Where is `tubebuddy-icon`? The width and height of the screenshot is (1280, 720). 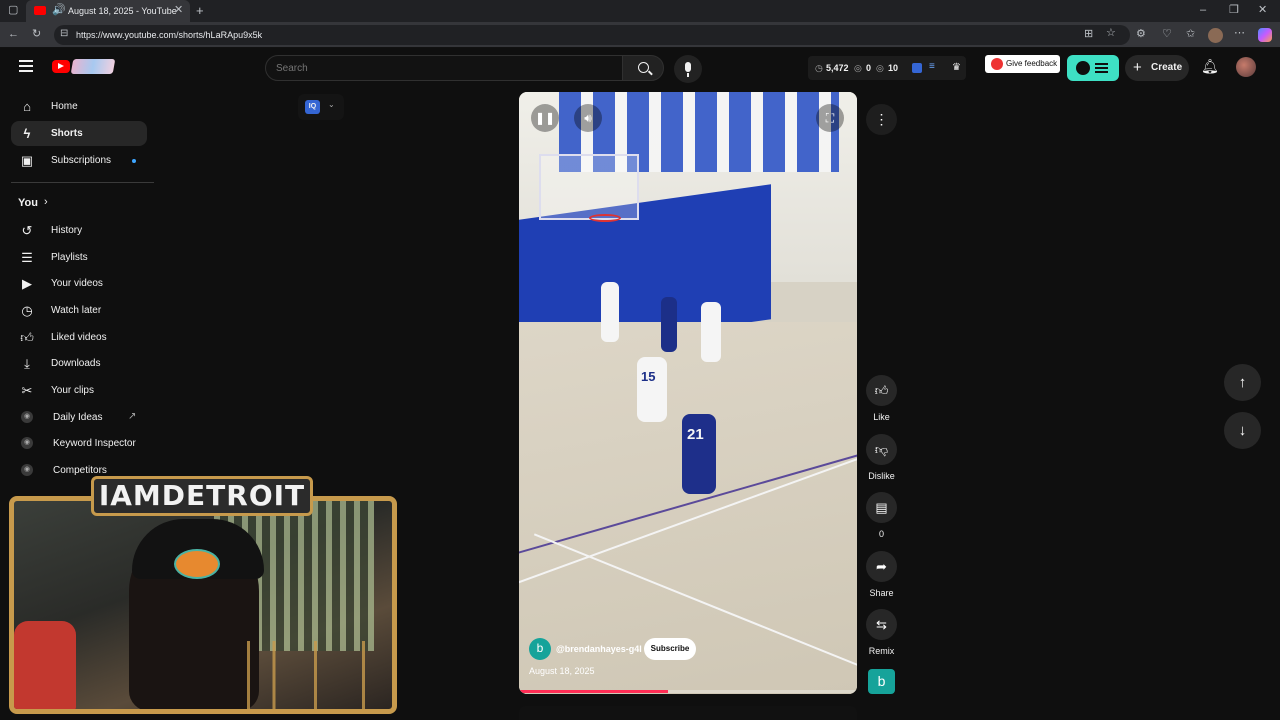 tubebuddy-icon is located at coordinates (1083, 68).